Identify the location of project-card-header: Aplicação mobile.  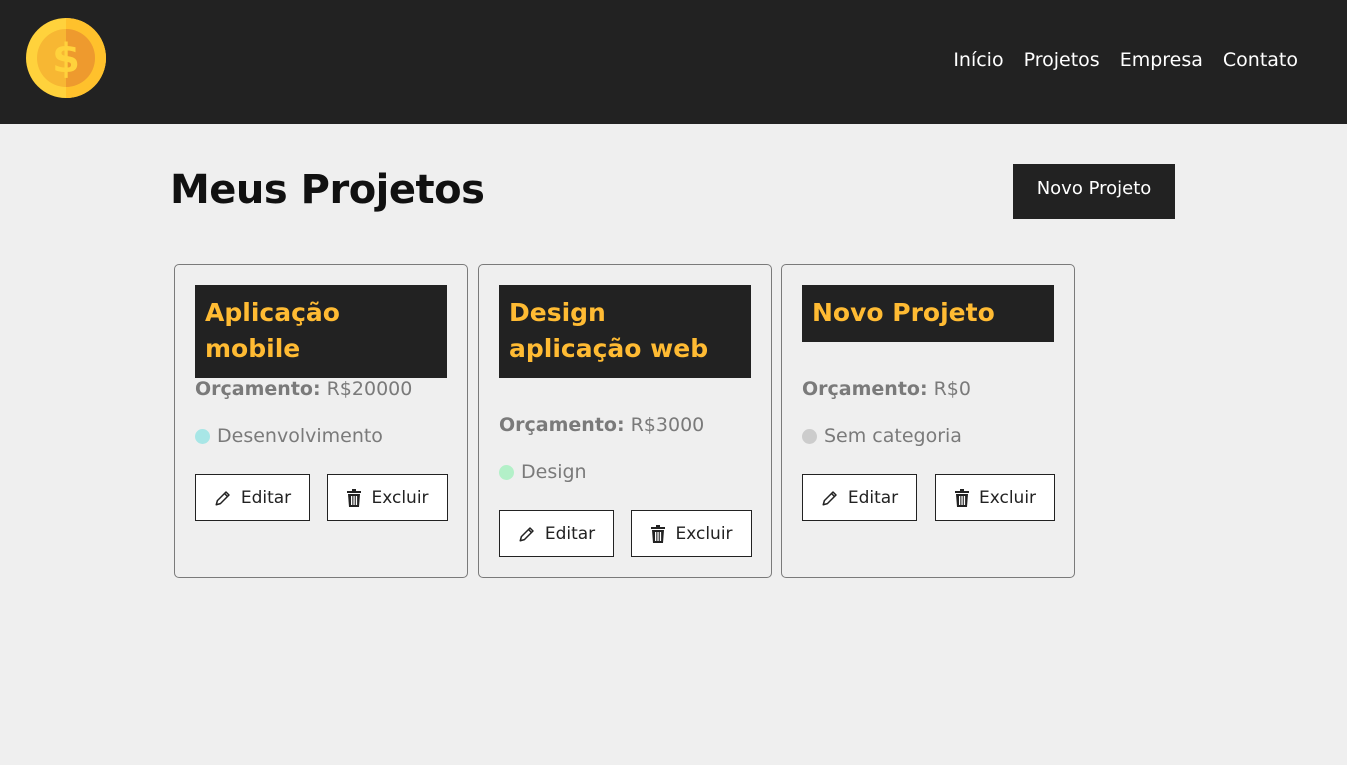
(321, 331).